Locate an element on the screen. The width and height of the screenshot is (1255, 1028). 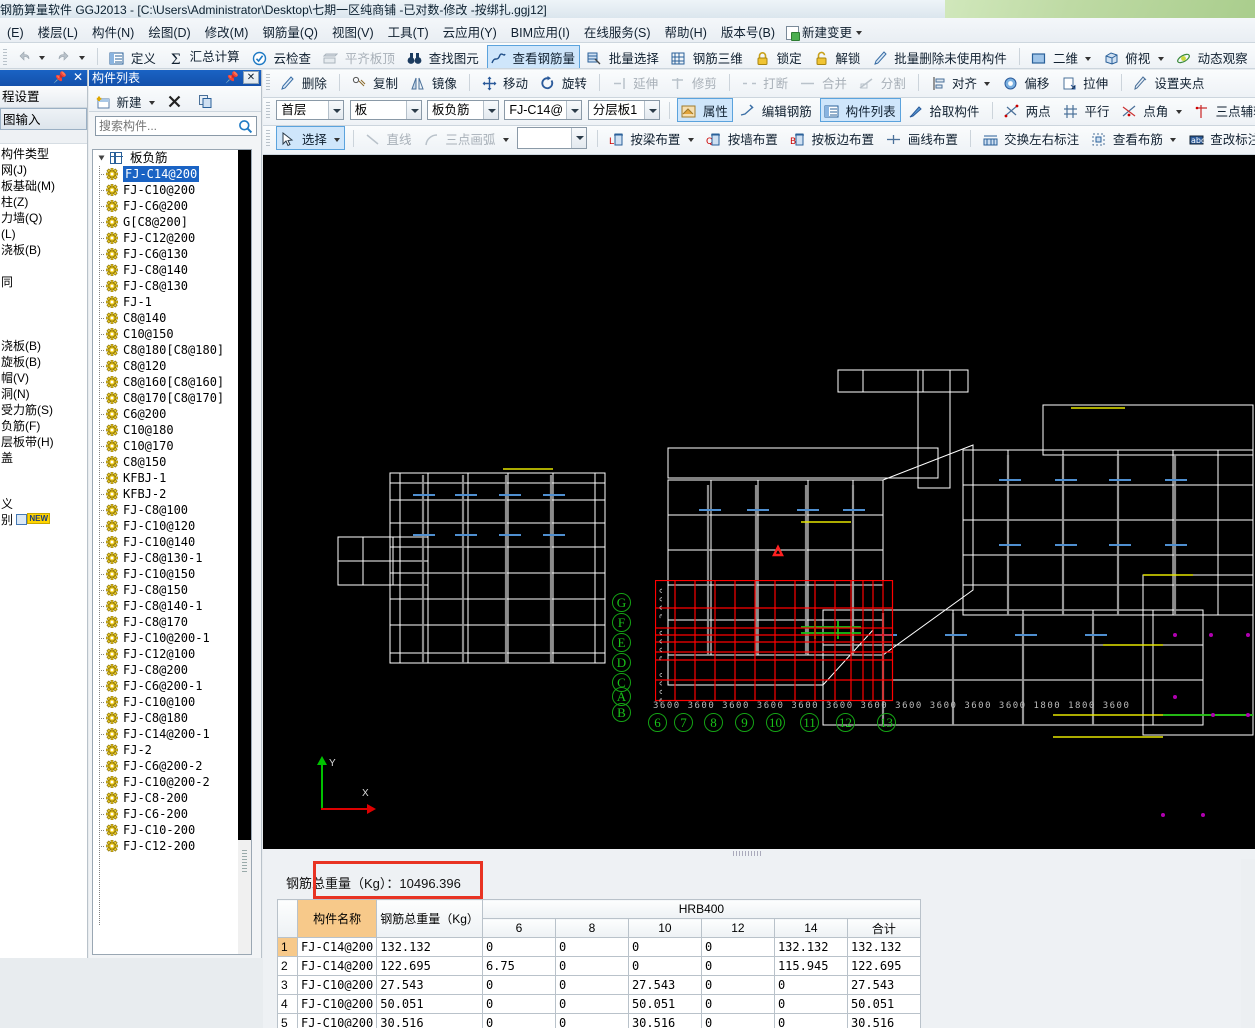
extend-button: 延伸 is located at coordinates (636, 82).